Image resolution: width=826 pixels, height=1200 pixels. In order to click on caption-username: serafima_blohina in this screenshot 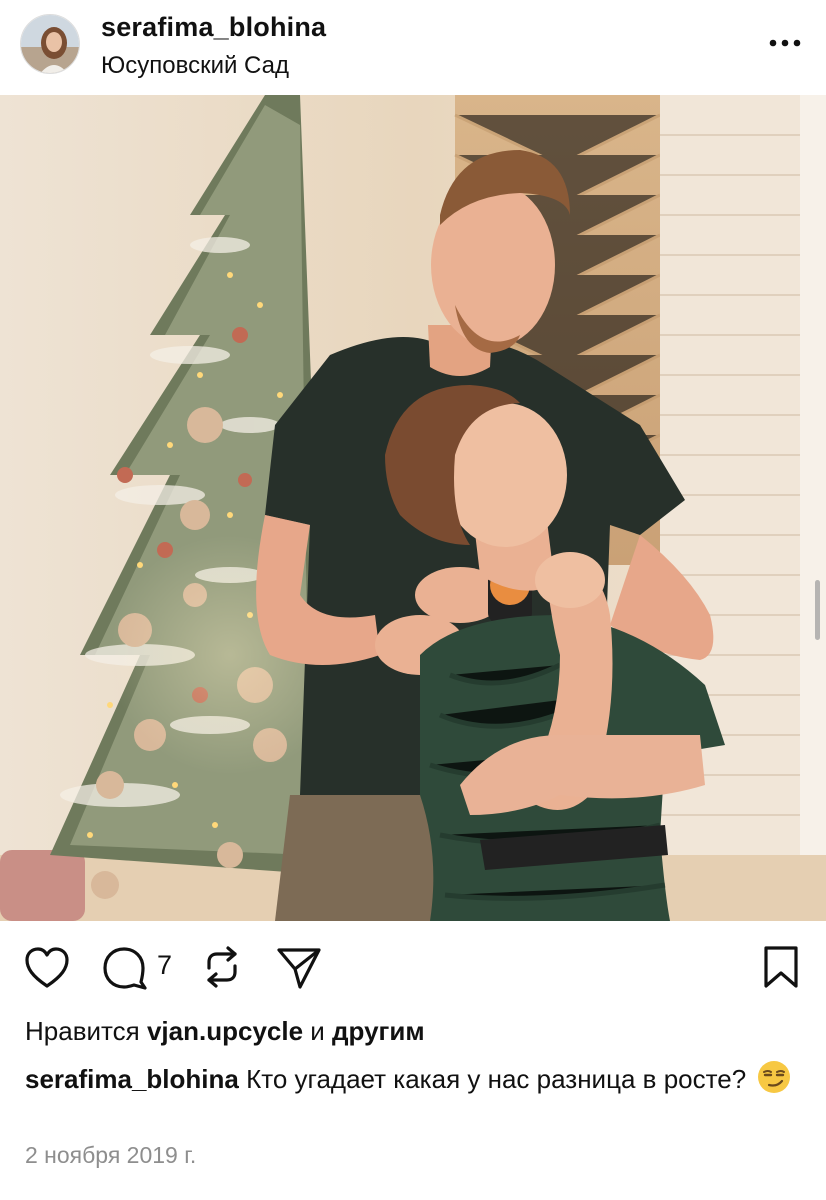, I will do `click(132, 1079)`.